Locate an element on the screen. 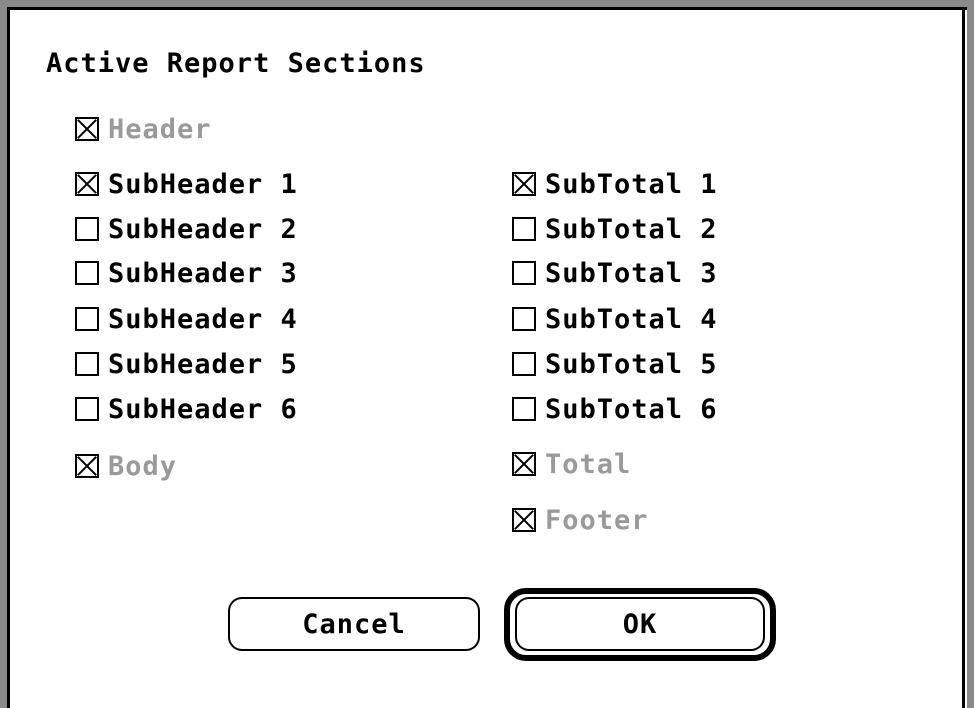 This screenshot has width=974, height=708. checkbox-subtotal-5: SubTotal 5 is located at coordinates (615, 364).